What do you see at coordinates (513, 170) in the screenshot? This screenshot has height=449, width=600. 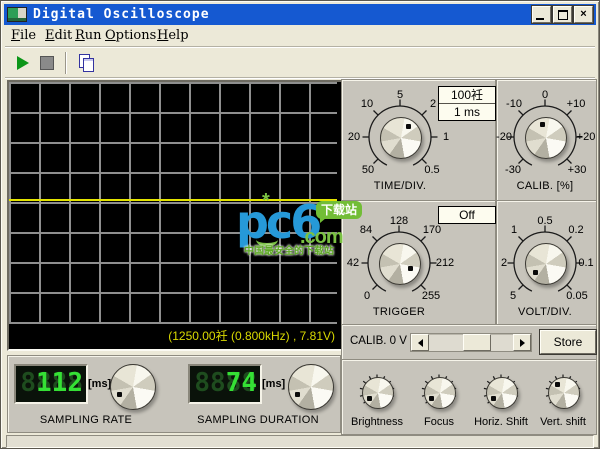 I see `calib-percent-scale-label: -30` at bounding box center [513, 170].